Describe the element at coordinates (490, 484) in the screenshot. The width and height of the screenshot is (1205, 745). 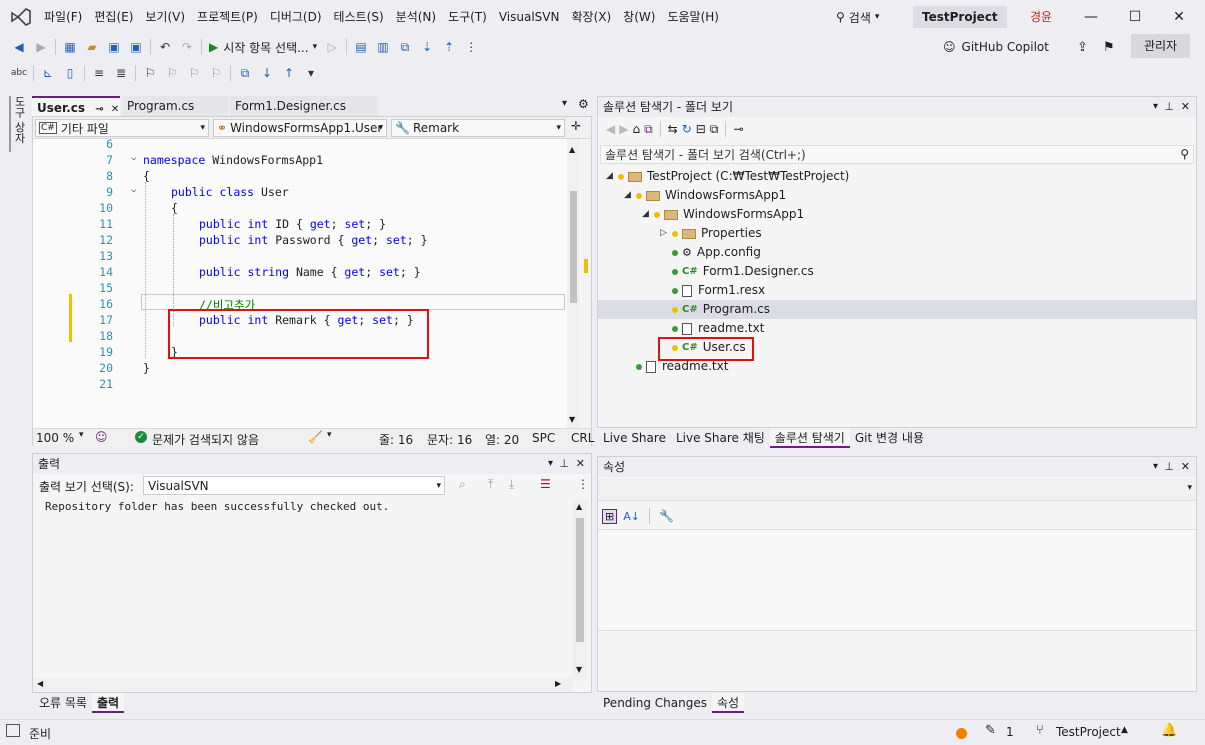
I see `prev-message-icon: ⤒` at that location.